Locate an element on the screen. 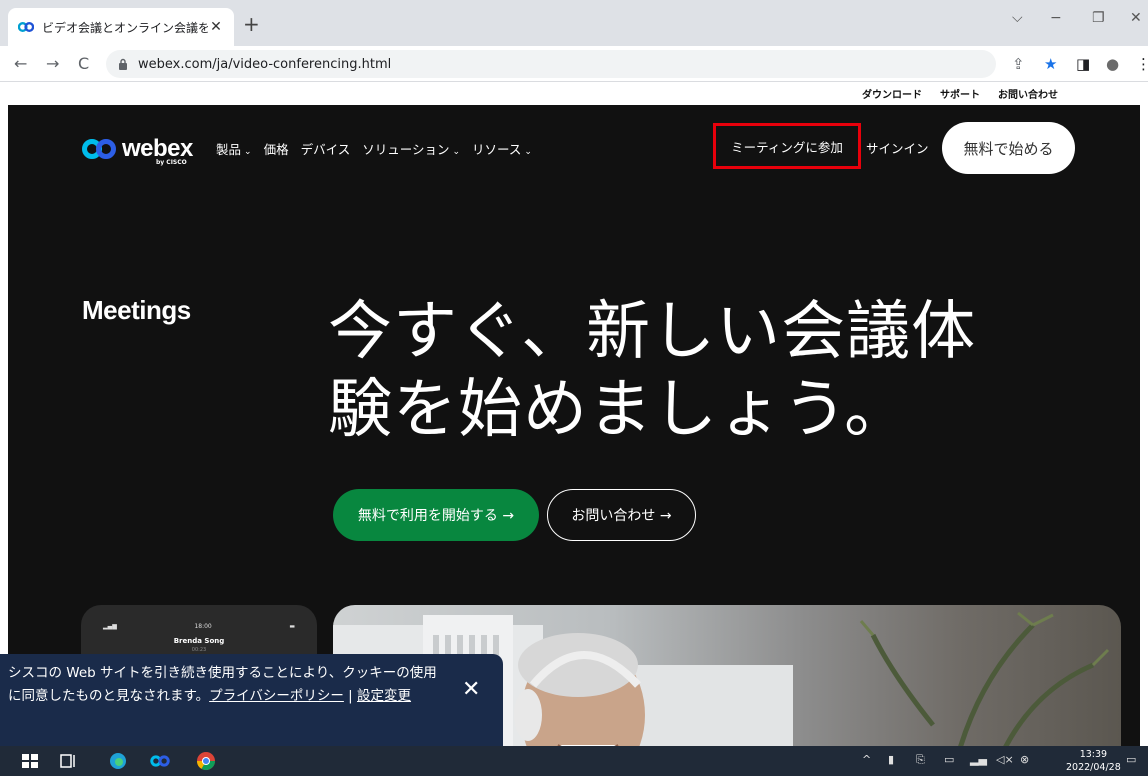 This screenshot has width=1148, height=776. tray-meet-icon: ⎘ is located at coordinates (920, 760).